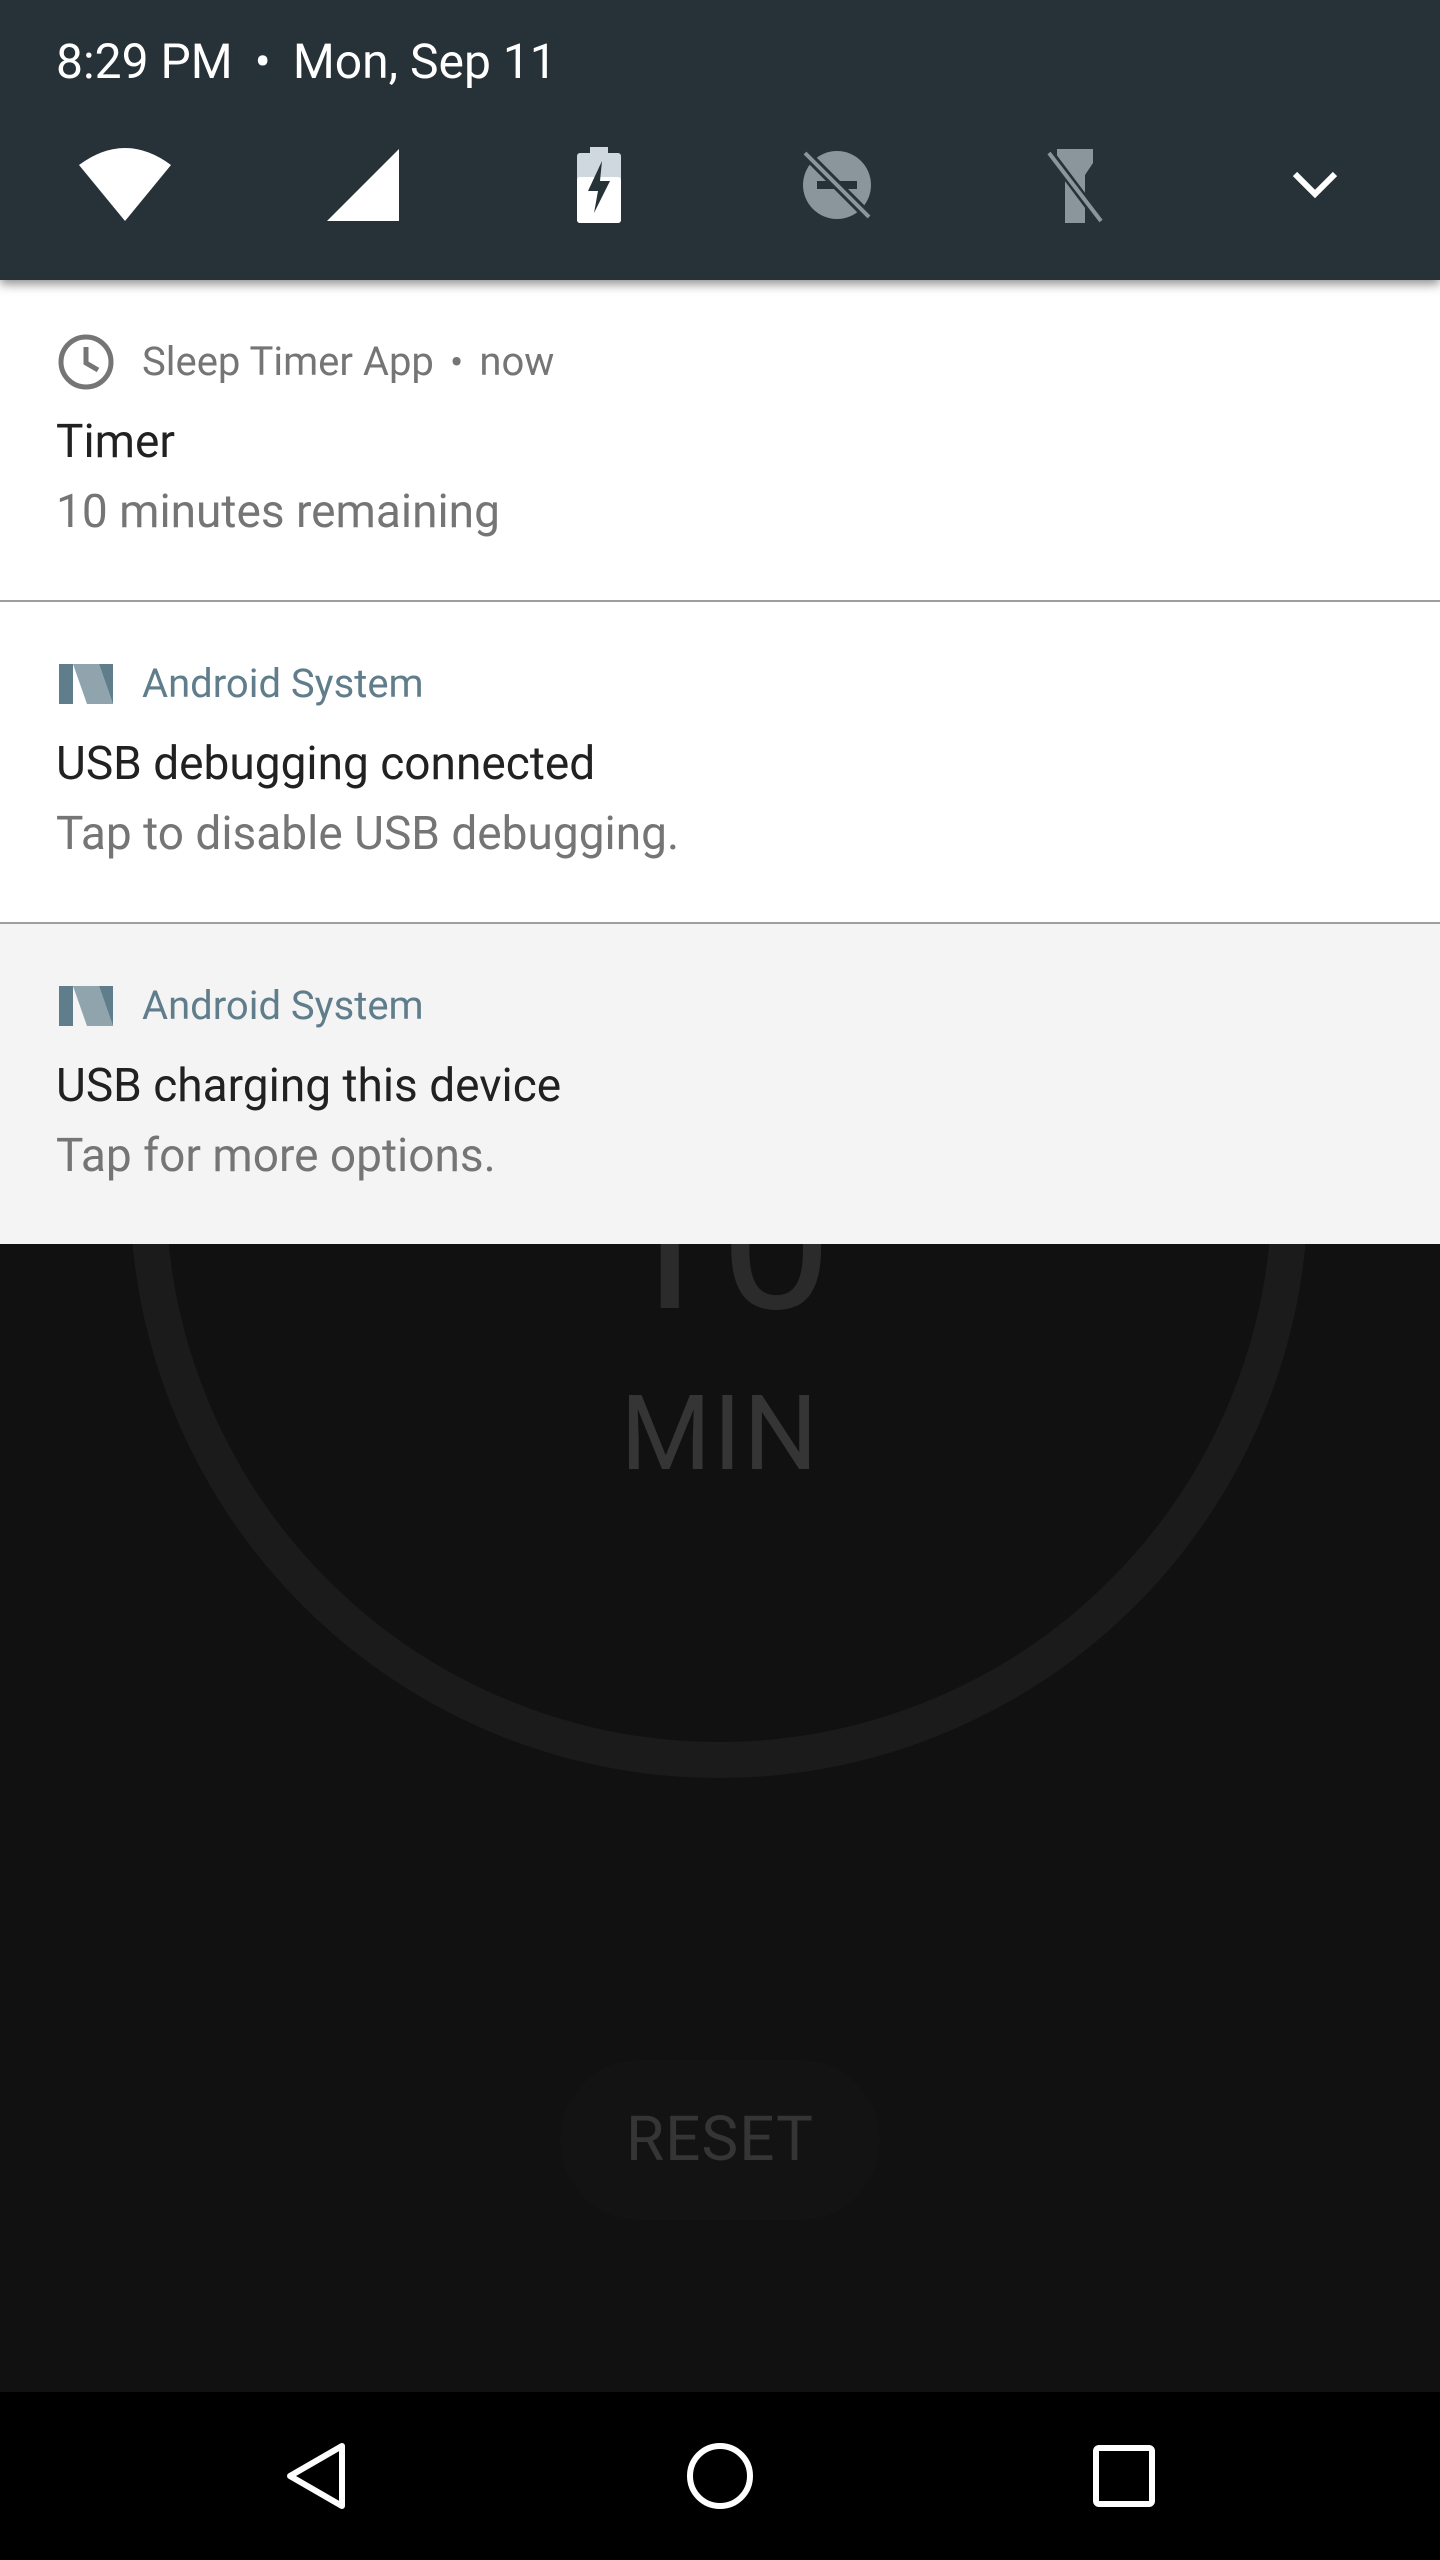  I want to click on quick-settings-row, so click(720, 185).